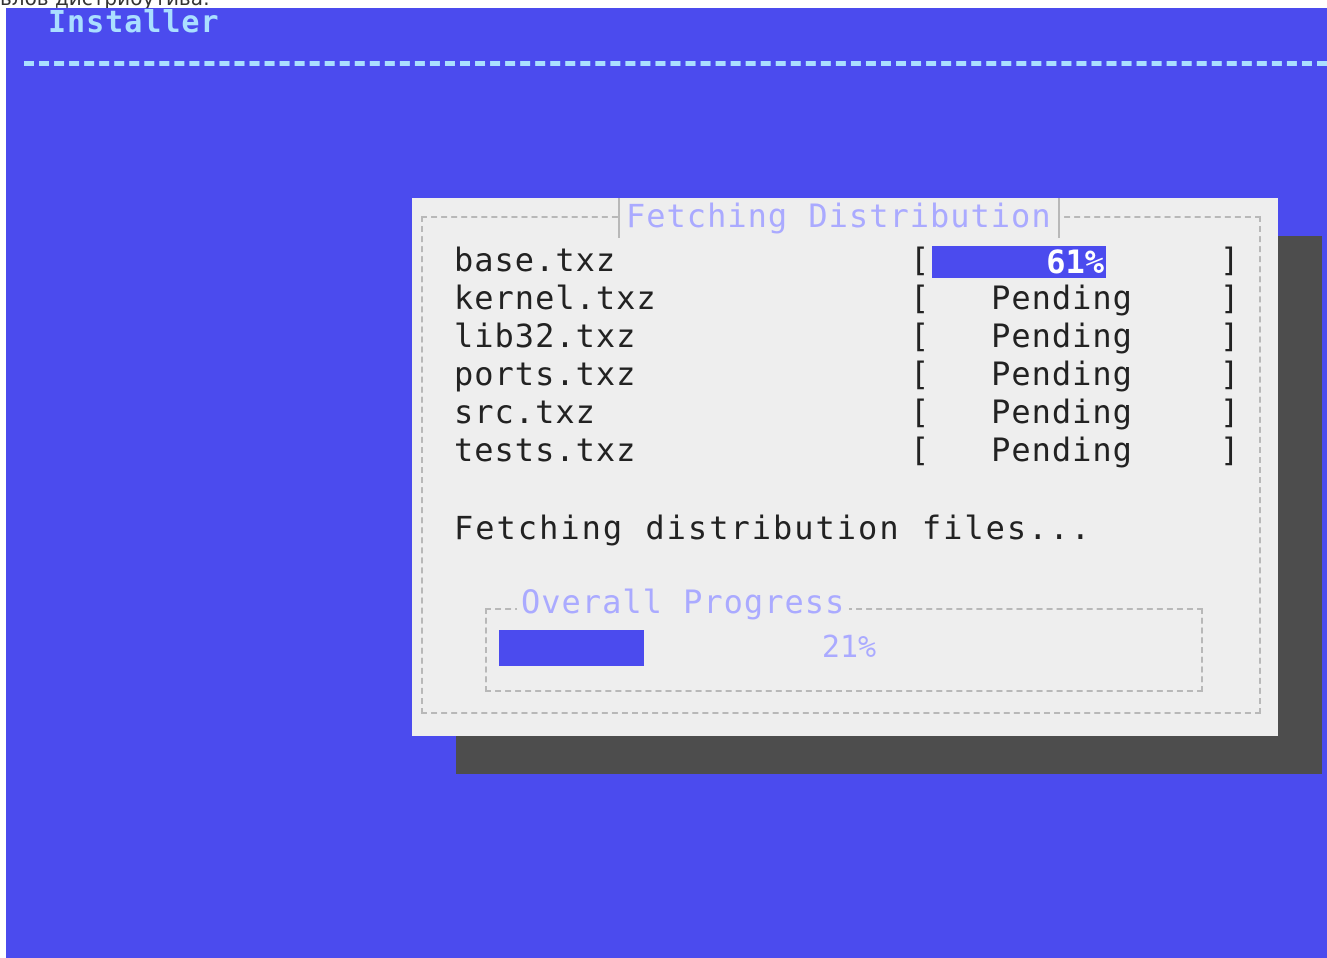 This screenshot has width=1327, height=958. What do you see at coordinates (854, 336) in the screenshot?
I see `file-row-lib32: lib32.txz [ Pending ]` at bounding box center [854, 336].